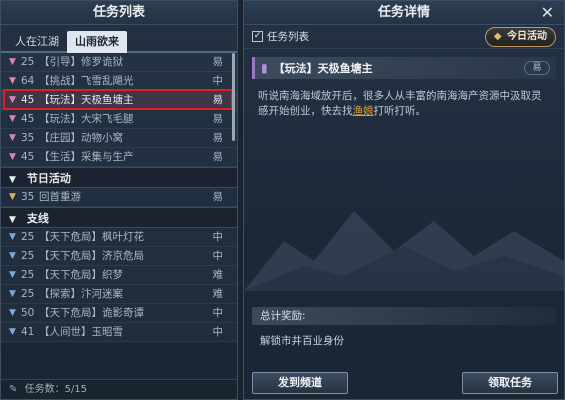 Image resolution: width=565 pixels, height=400 pixels. I want to click on list-scrollbar, so click(233, 97).